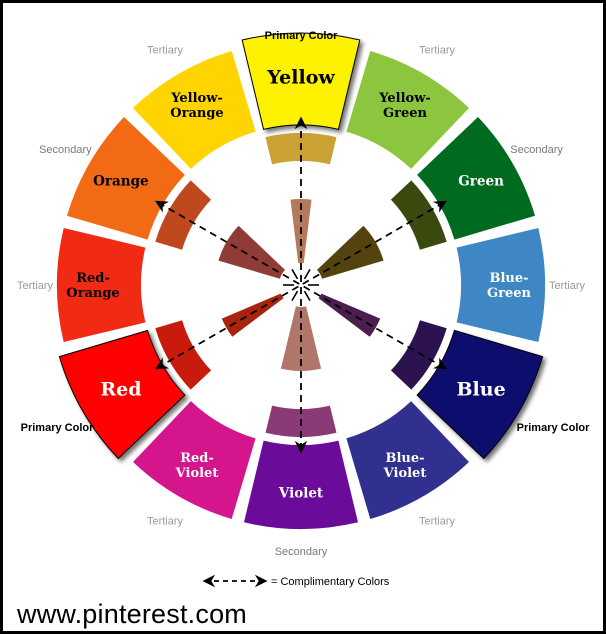 The width and height of the screenshot is (606, 634). I want to click on label-secondary-violet: Secondary, so click(301, 552).